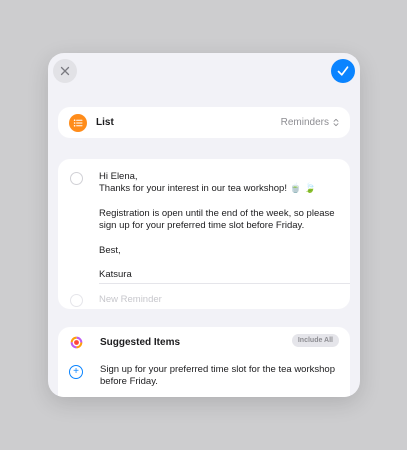 This screenshot has width=407, height=450. Describe the element at coordinates (130, 299) in the screenshot. I see `new-reminder-input: New Reminder` at that location.